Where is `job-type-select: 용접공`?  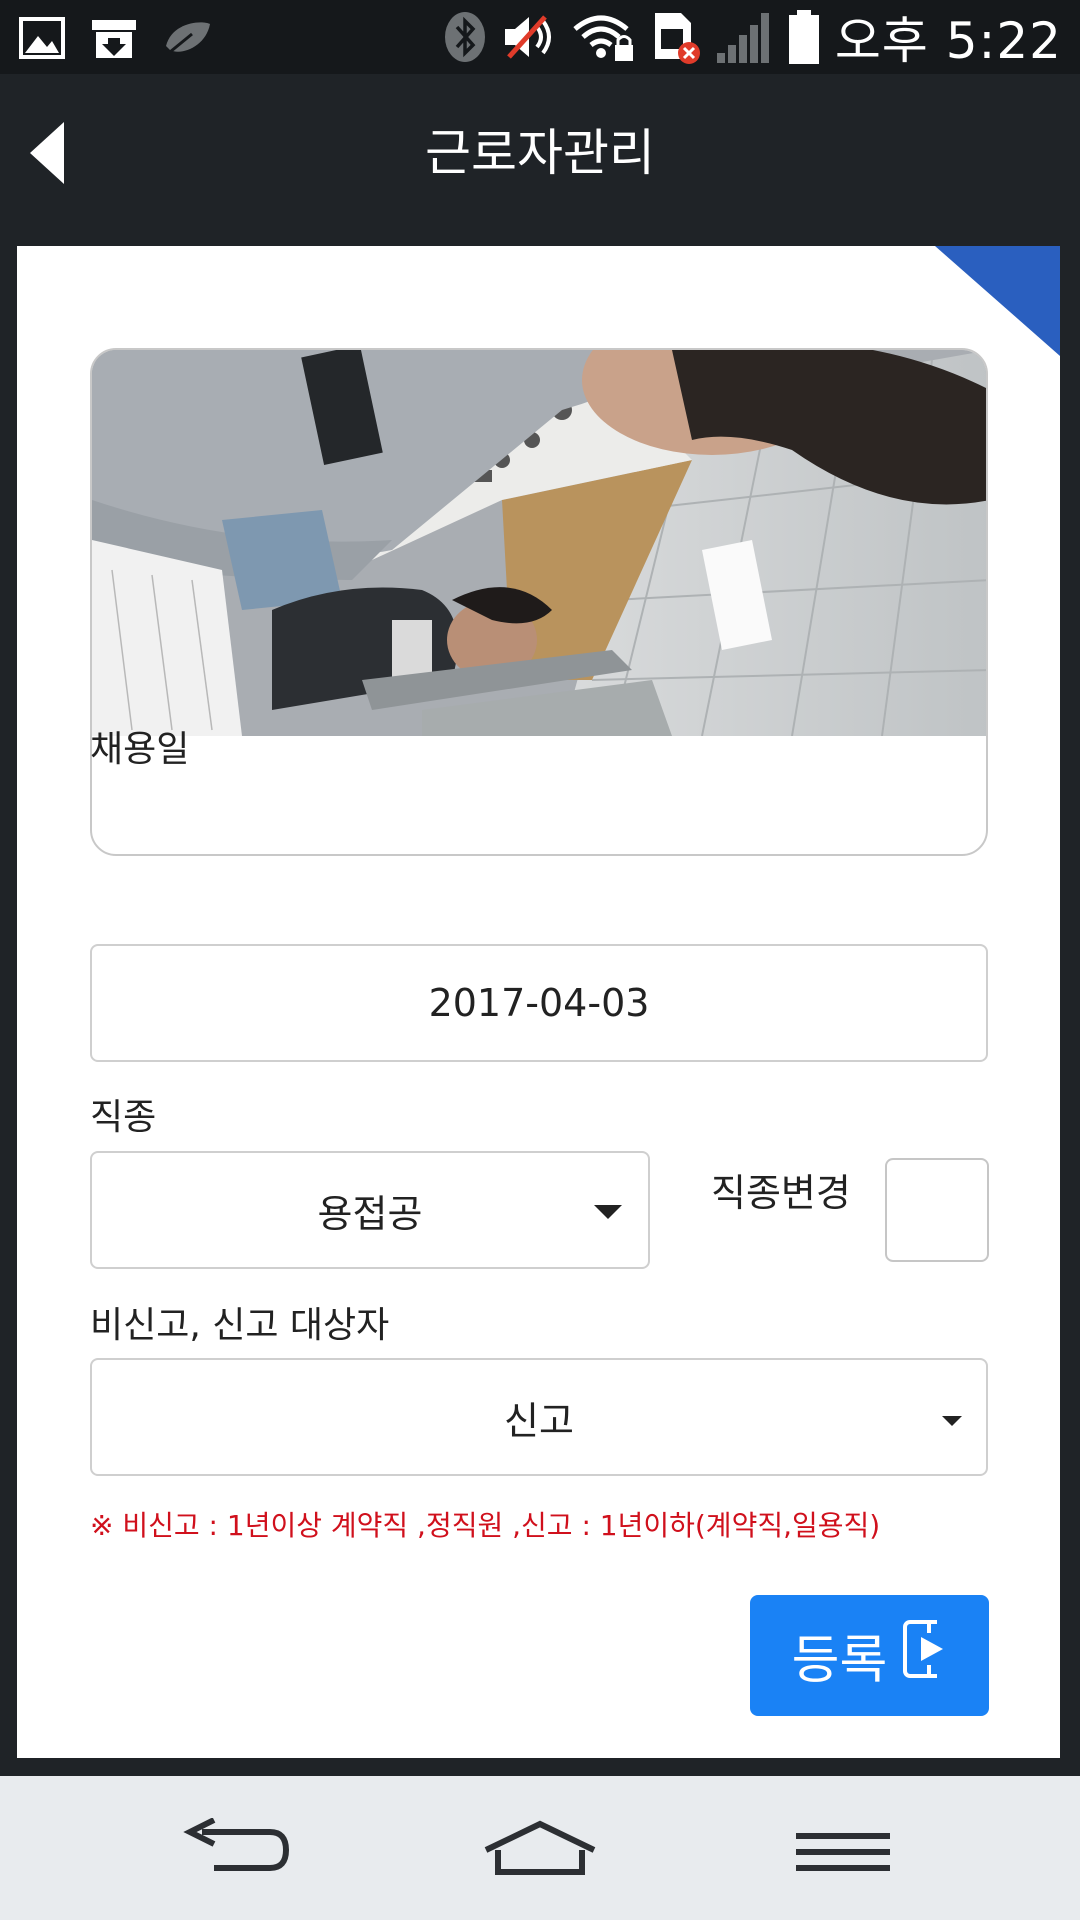 job-type-select: 용접공 is located at coordinates (370, 1210).